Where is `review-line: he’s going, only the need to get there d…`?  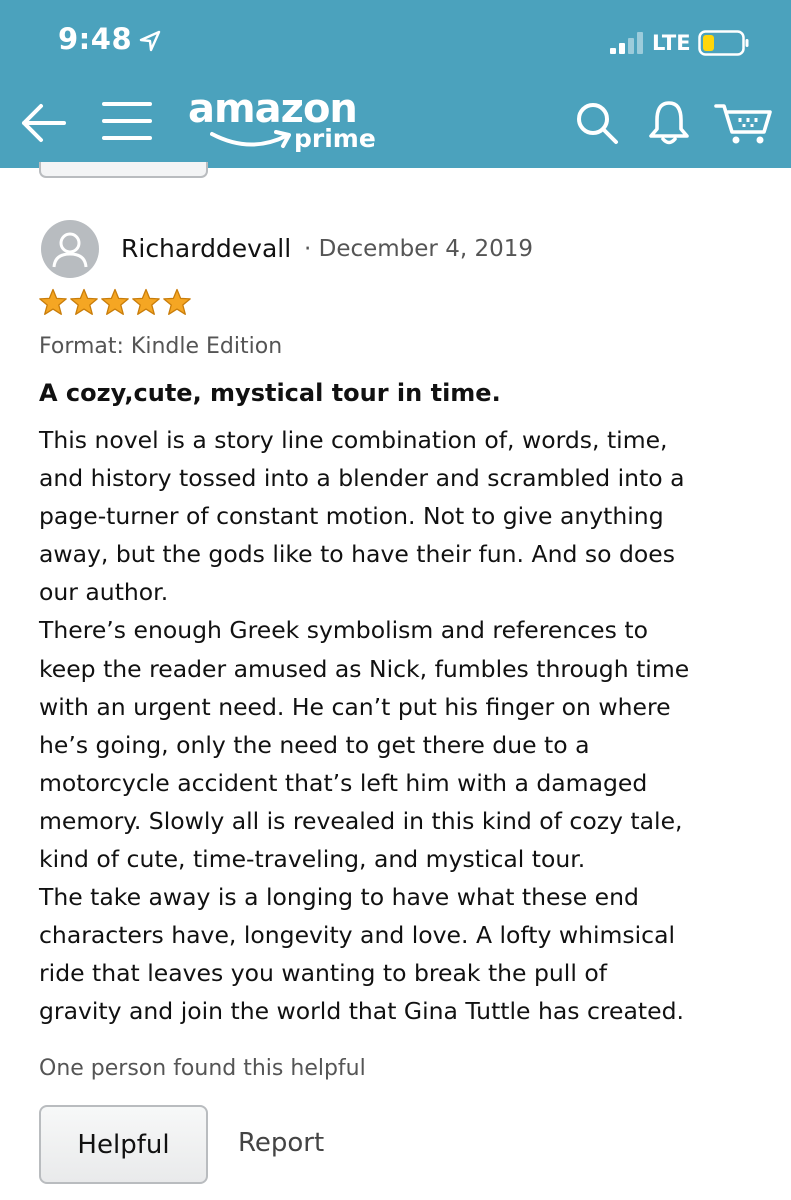
review-line: he’s going, only the need to get there d… is located at coordinates (314, 744).